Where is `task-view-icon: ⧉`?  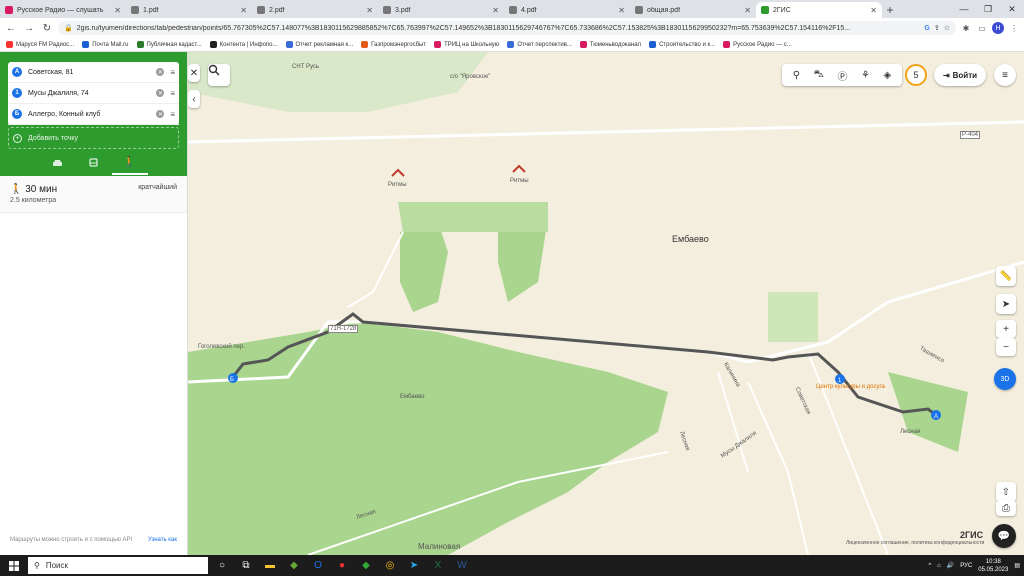 task-view-icon: ⧉ is located at coordinates (246, 566).